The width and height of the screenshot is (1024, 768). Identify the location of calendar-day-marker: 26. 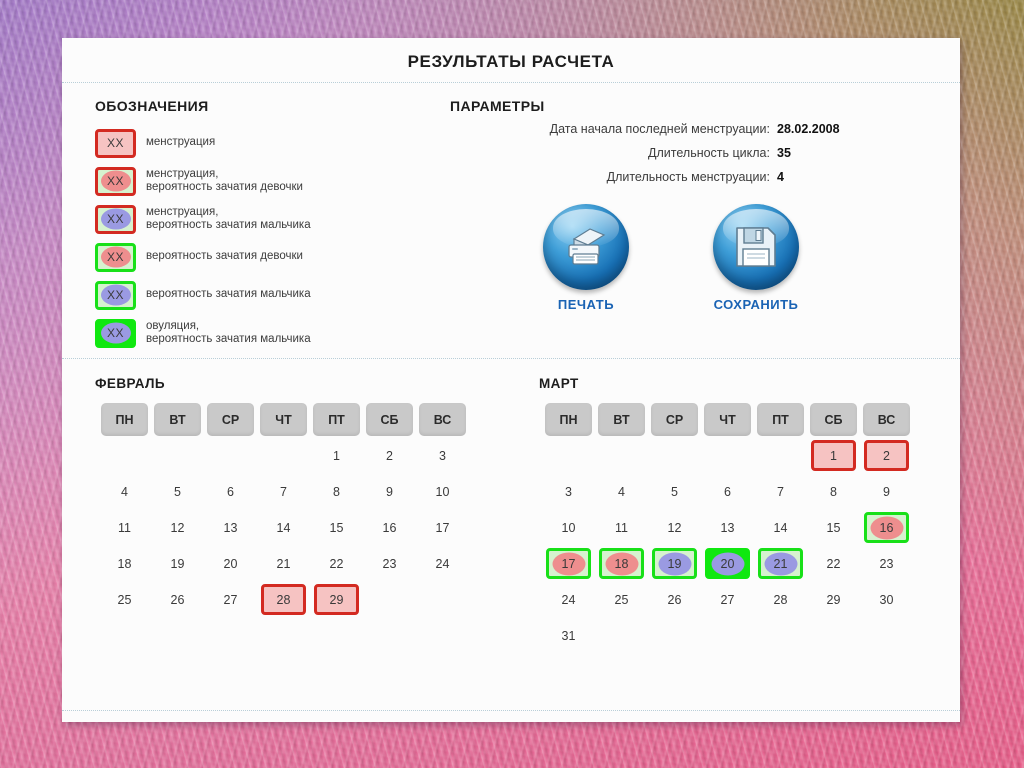
(674, 599).